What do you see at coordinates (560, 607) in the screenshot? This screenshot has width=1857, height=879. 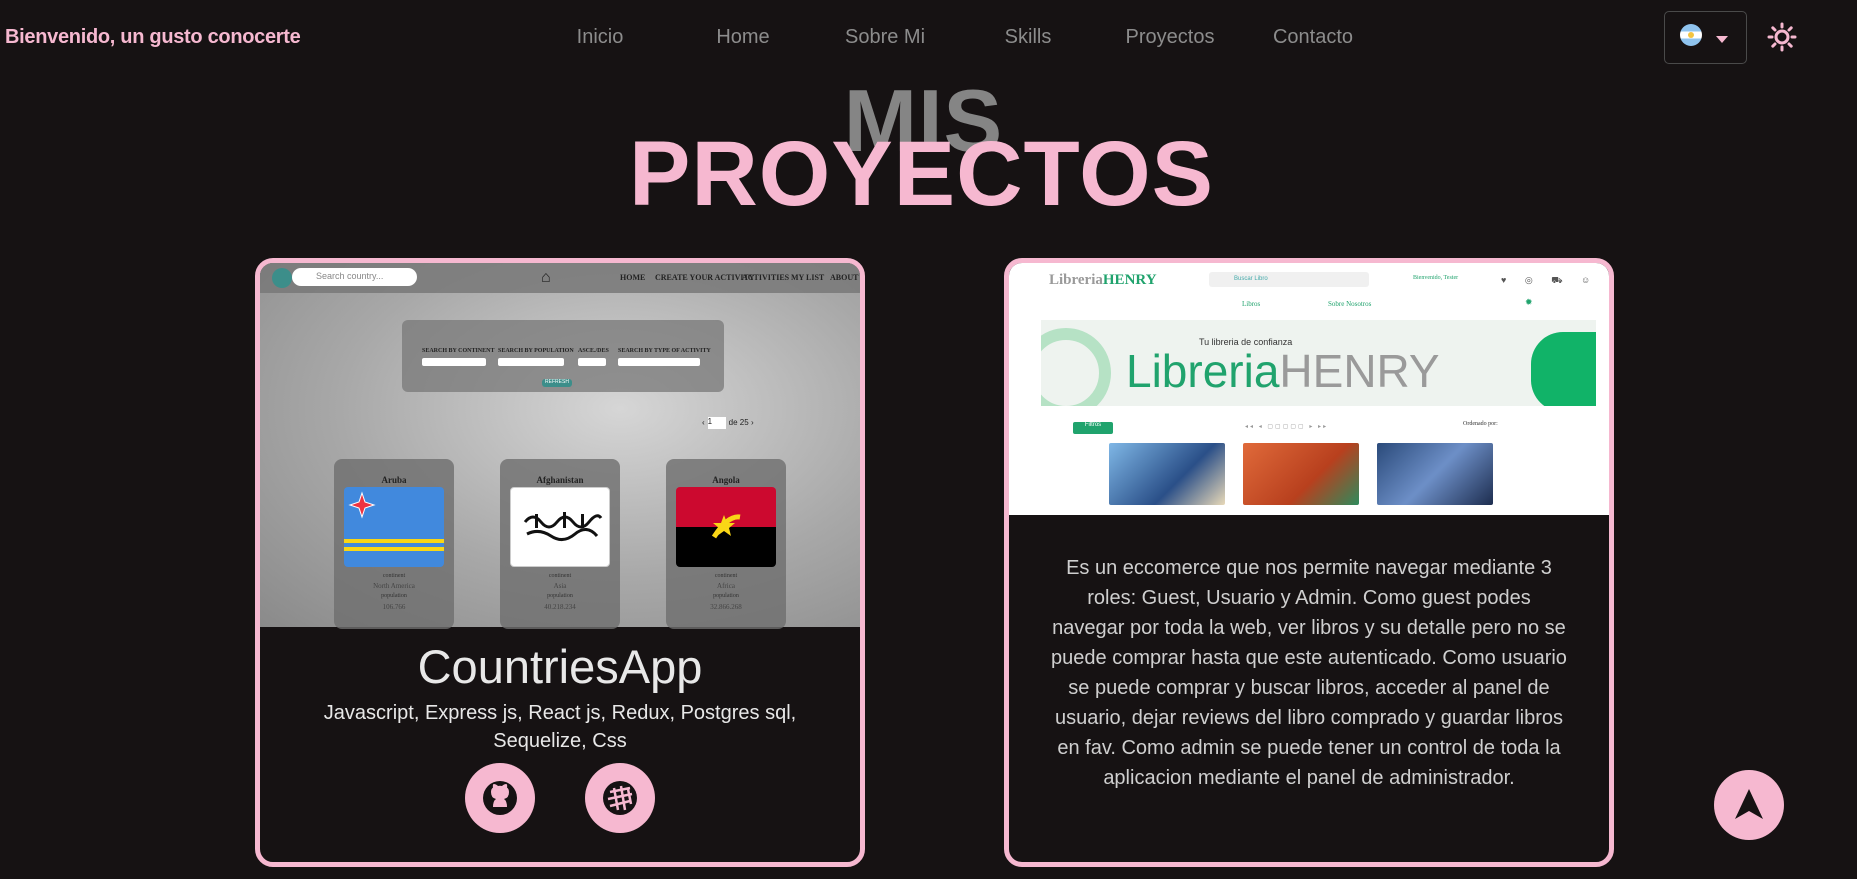 I see `country-population: 40.218.234` at bounding box center [560, 607].